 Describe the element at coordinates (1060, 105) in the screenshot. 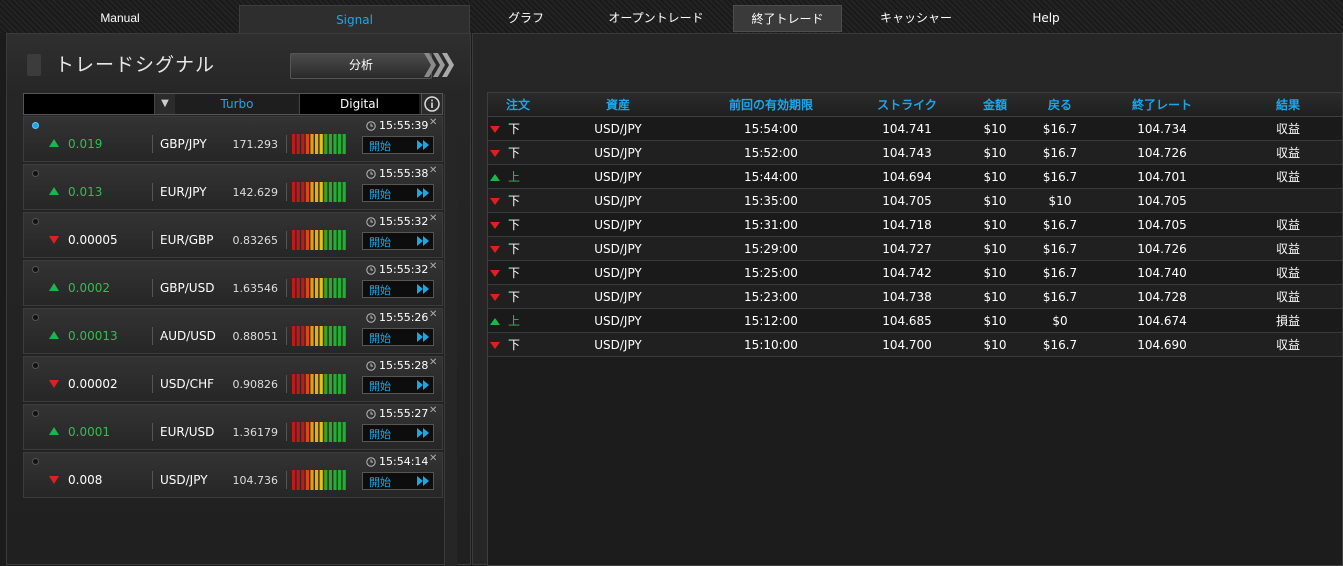

I see `column-header: 戻る` at that location.